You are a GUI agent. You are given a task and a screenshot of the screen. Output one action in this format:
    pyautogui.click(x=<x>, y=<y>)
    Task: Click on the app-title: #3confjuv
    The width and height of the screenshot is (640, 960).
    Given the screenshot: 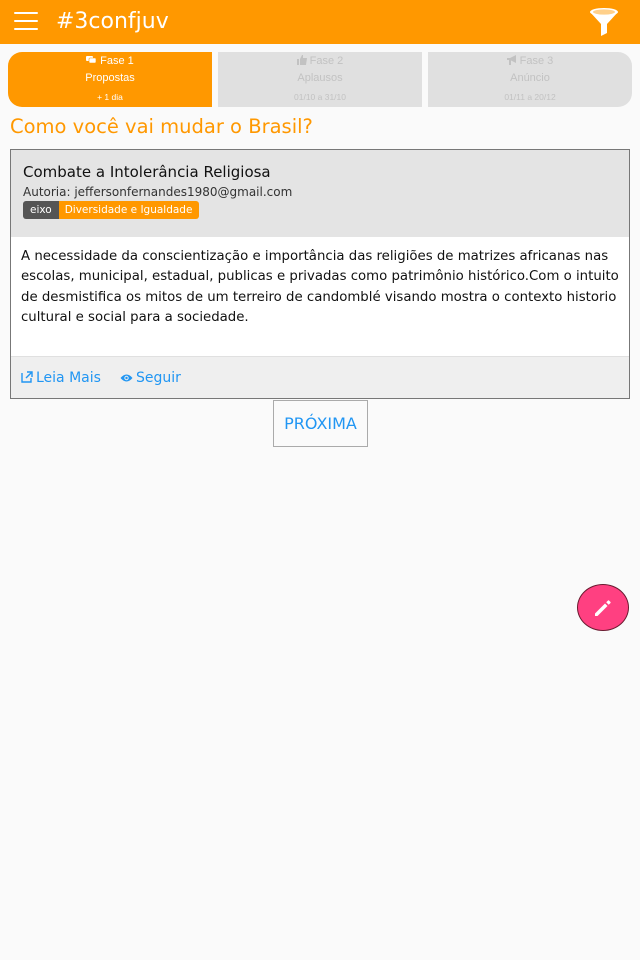 What is the action you would take?
    pyautogui.click(x=112, y=21)
    